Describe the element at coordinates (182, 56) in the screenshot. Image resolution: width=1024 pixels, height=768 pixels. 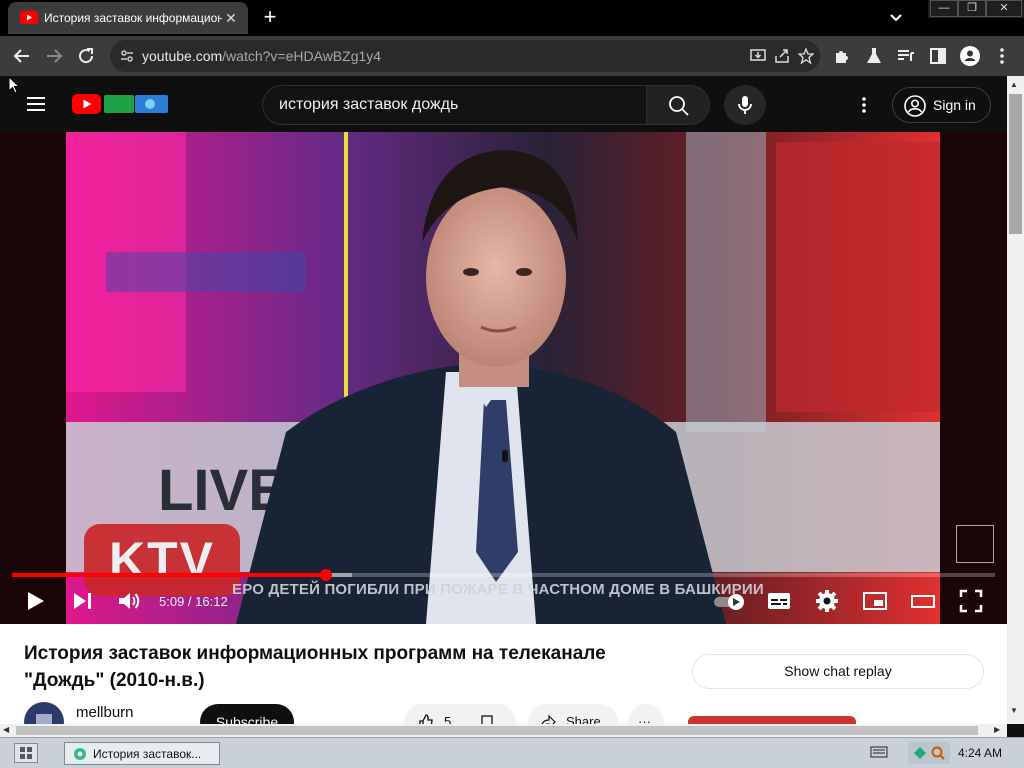
I see `url-host: youtube.com` at that location.